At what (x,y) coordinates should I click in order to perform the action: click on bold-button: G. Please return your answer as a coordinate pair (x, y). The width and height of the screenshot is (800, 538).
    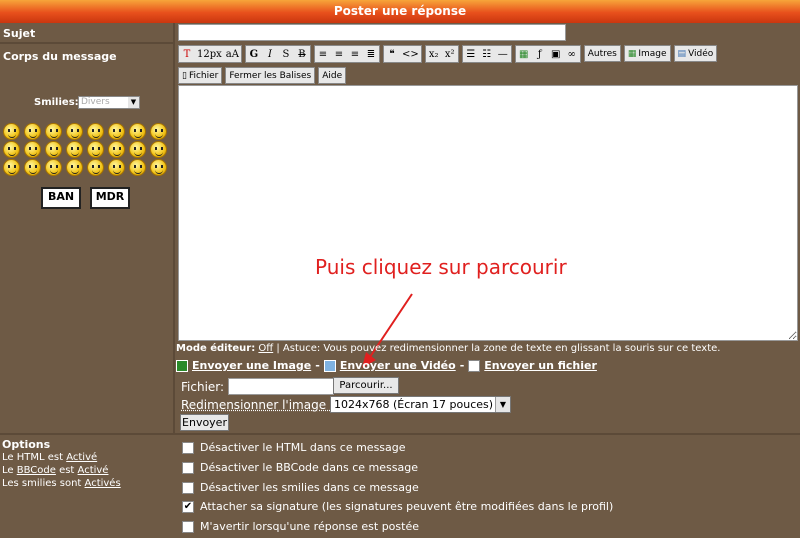
    Looking at the image, I should click on (254, 54).